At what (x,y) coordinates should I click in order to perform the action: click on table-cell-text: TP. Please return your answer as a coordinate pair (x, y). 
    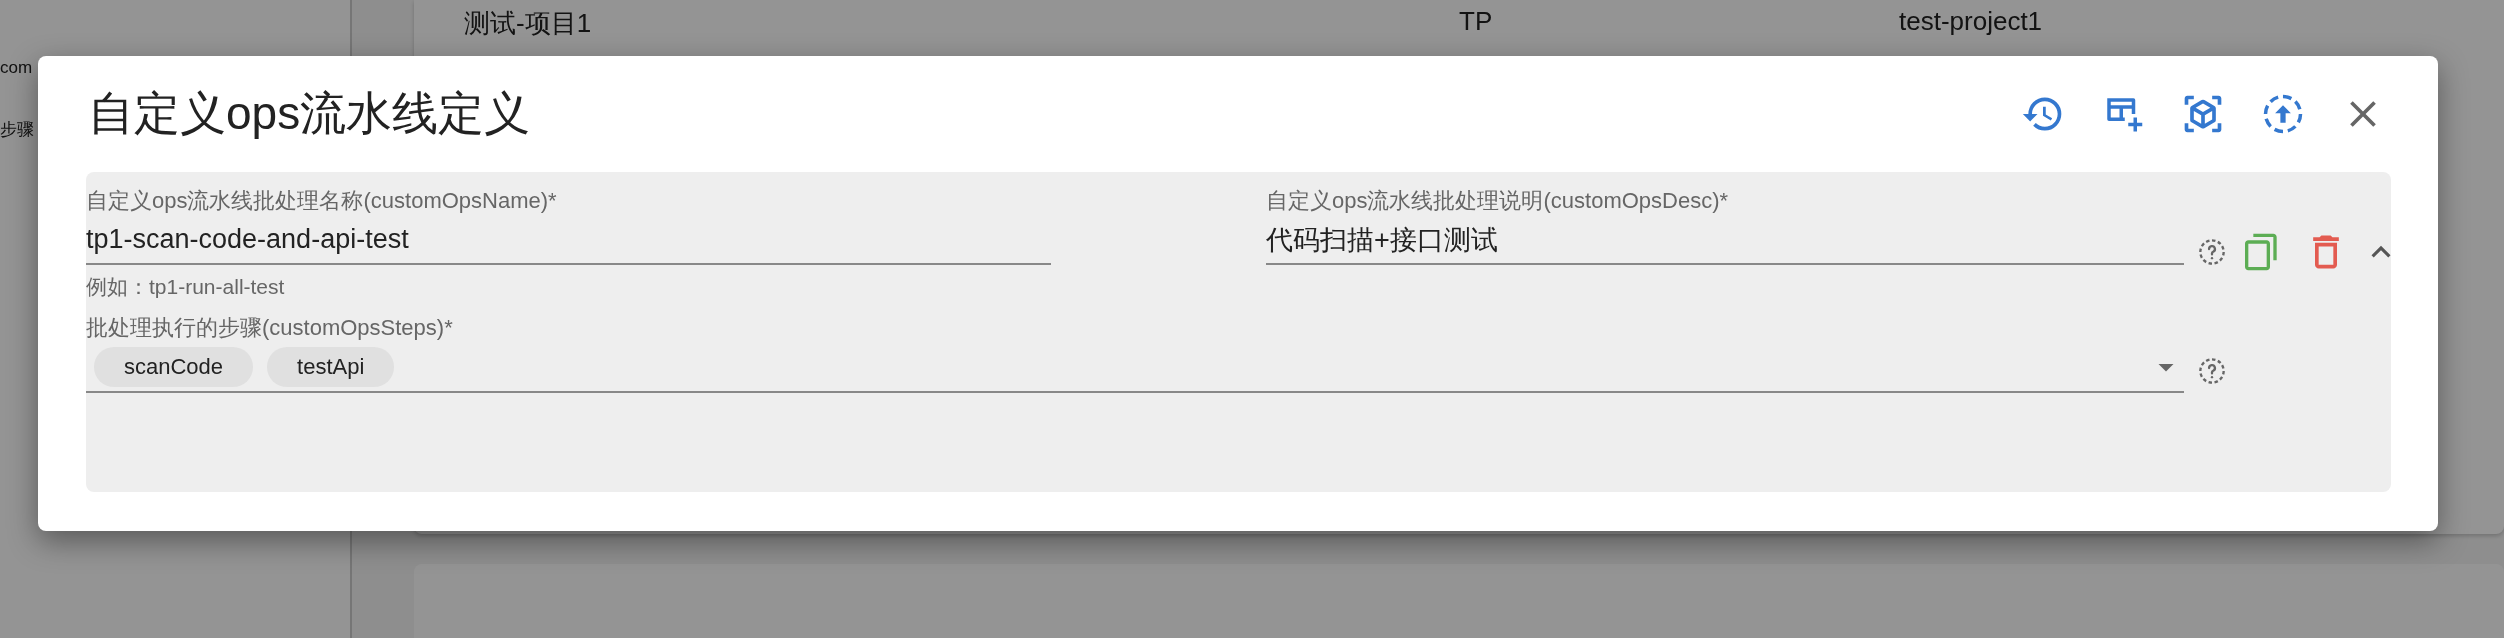
    Looking at the image, I should click on (1476, 21).